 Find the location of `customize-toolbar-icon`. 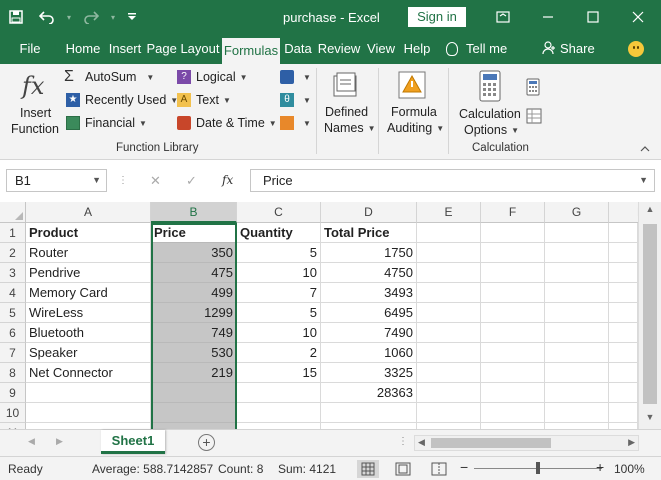

customize-toolbar-icon is located at coordinates (132, 17).